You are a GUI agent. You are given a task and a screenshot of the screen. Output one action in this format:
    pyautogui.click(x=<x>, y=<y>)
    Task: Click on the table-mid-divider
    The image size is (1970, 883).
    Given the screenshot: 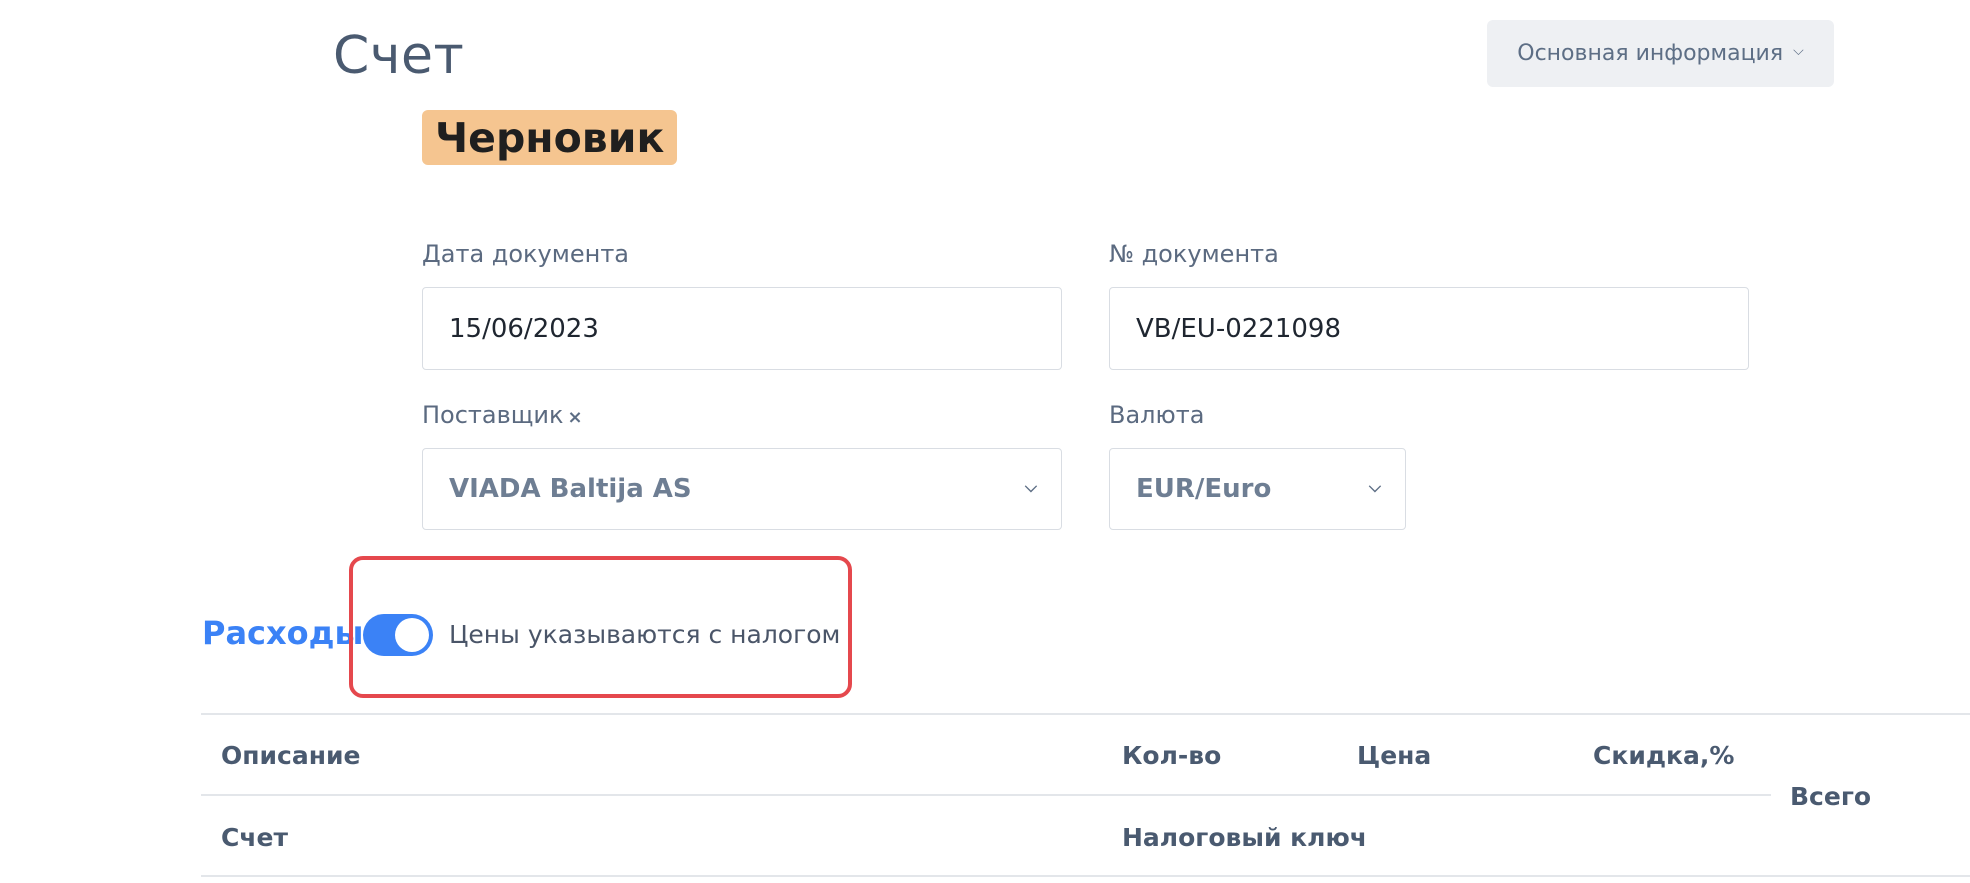 What is the action you would take?
    pyautogui.click(x=986, y=795)
    